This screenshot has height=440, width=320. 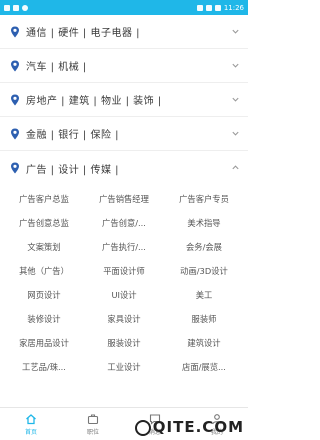 I want to click on tab-home: 首页, so click(x=31, y=424).